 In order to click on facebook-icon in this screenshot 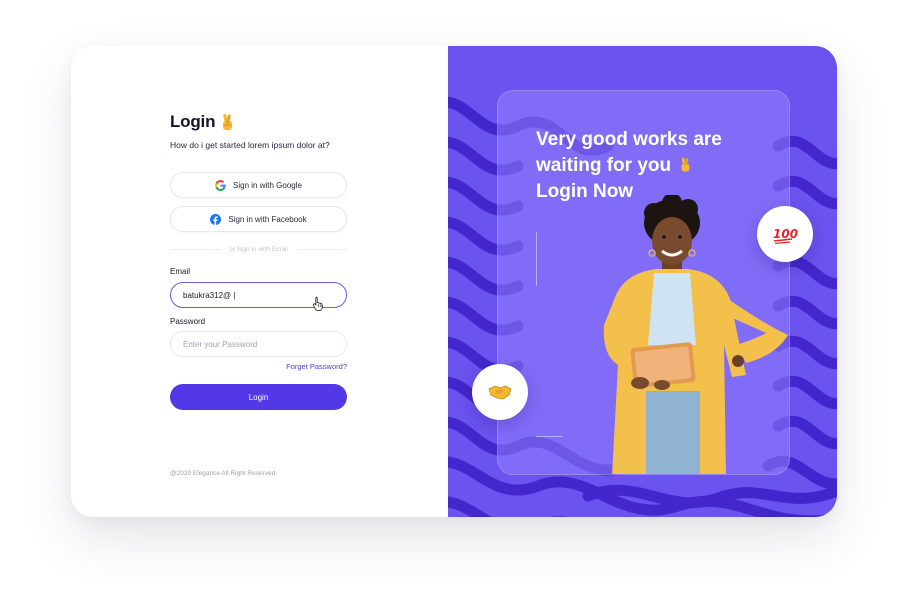, I will do `click(216, 219)`.